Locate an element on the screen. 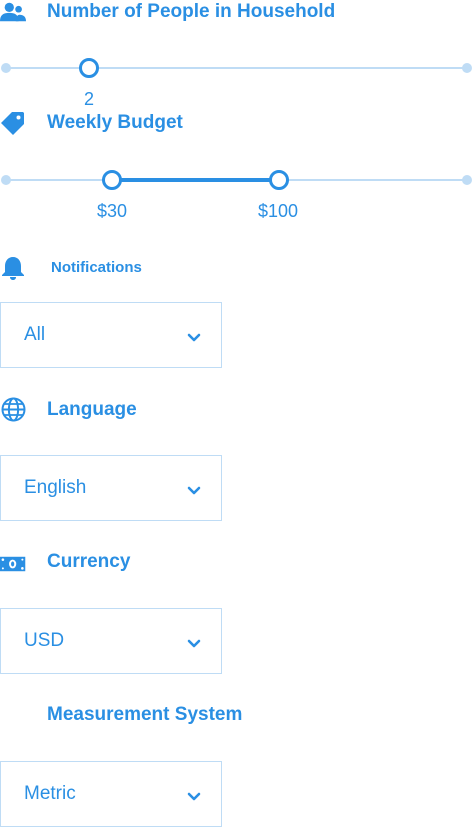 The width and height of the screenshot is (473, 829). household-slider-end is located at coordinates (467, 68).